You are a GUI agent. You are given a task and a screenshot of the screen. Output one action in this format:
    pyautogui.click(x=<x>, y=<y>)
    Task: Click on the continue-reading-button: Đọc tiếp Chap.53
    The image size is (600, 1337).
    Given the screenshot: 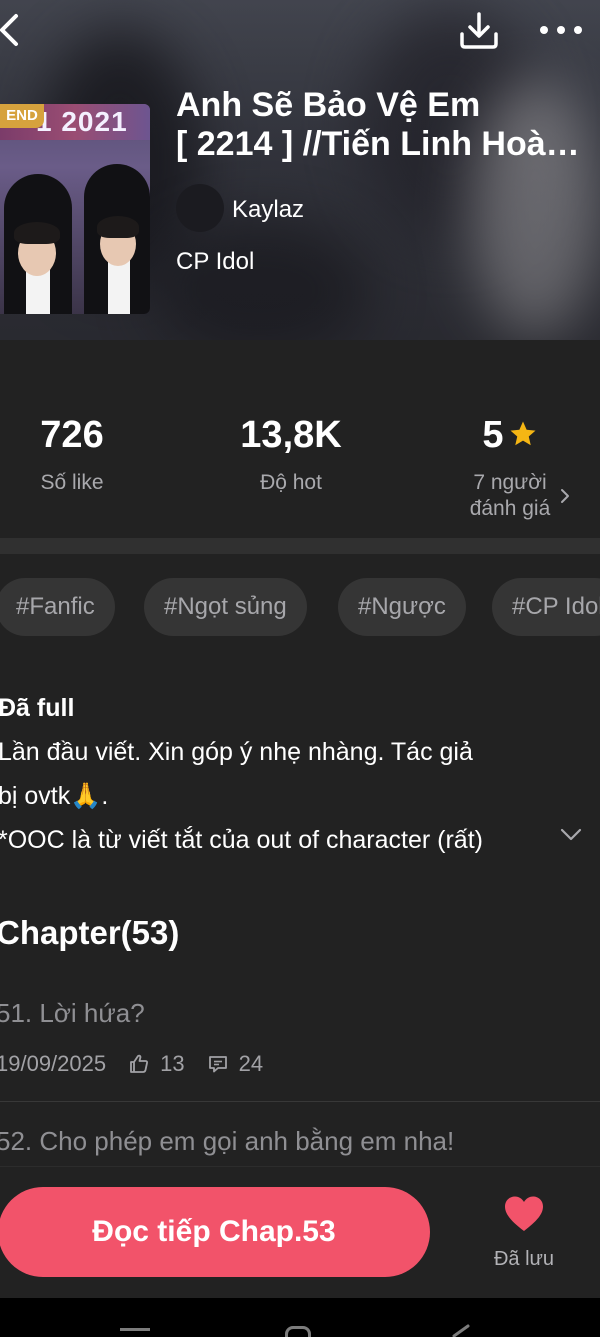 What is the action you would take?
    pyautogui.click(x=215, y=1232)
    